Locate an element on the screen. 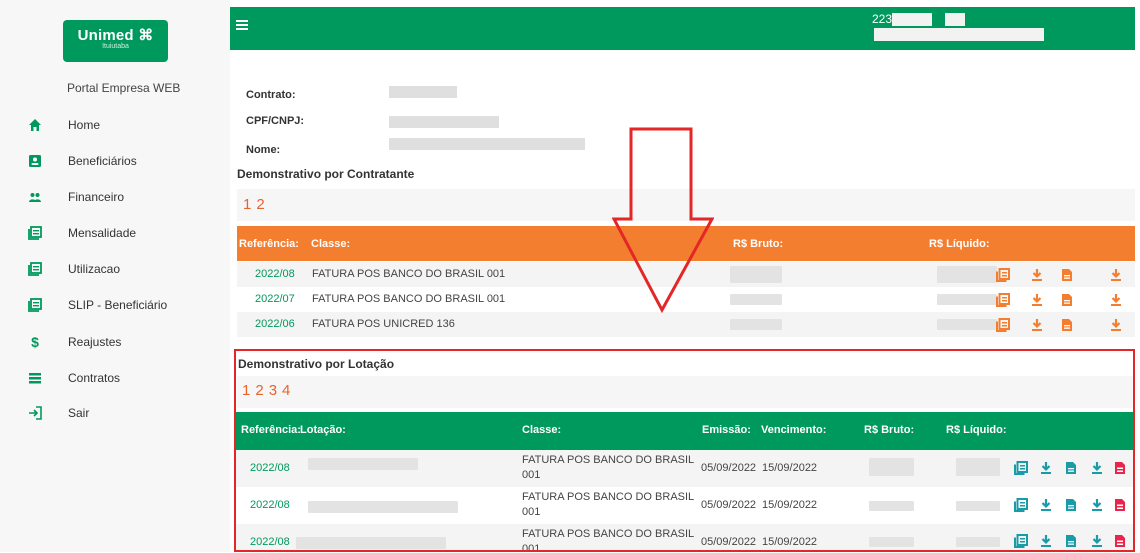 This screenshot has height=553, width=1140. classe-cell: FATURA POS UNICRED 136 is located at coordinates (383, 324).